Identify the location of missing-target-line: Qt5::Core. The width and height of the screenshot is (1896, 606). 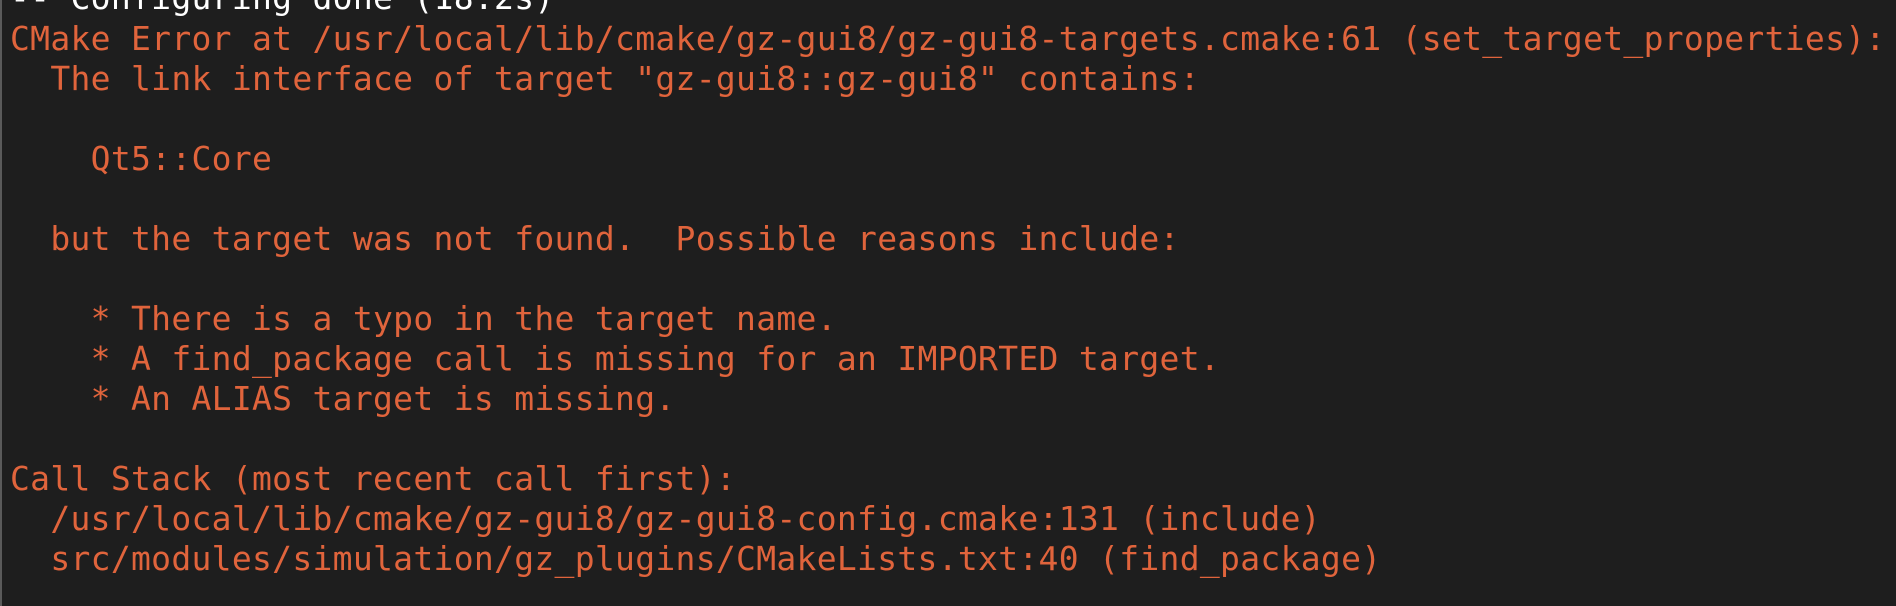
(141, 158).